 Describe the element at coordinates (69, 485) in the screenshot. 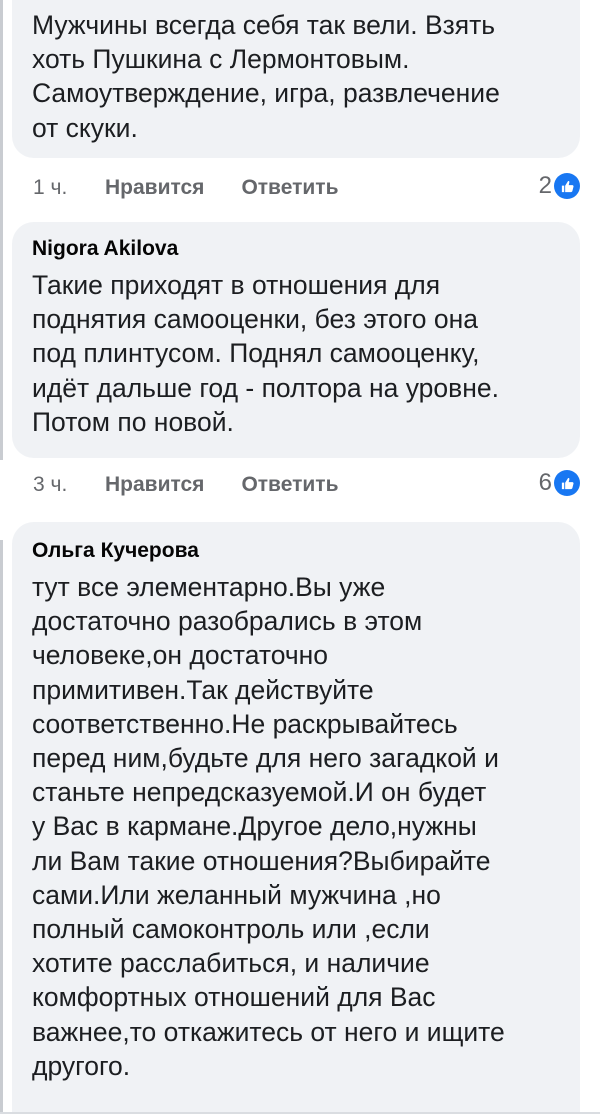

I see `comment-timestamp: 3 ч.` at that location.